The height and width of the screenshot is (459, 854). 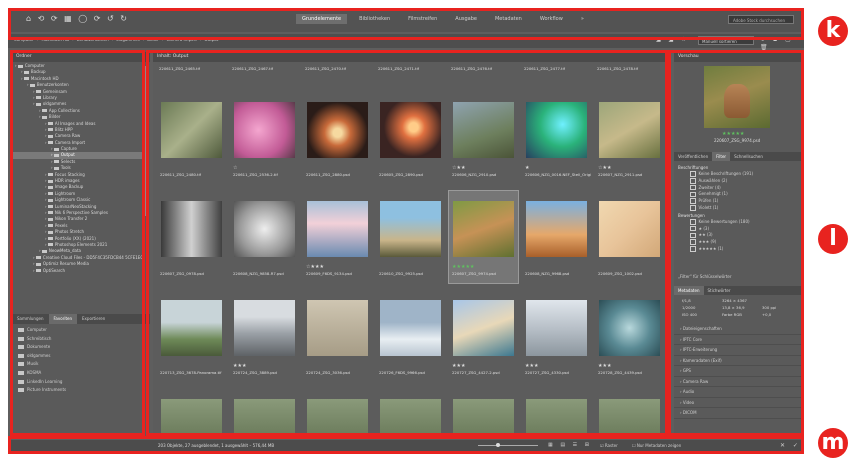 What do you see at coordinates (193, 174) in the screenshot?
I see `thumbnail-filename: 220611_ZSG_2480.tif` at bounding box center [193, 174].